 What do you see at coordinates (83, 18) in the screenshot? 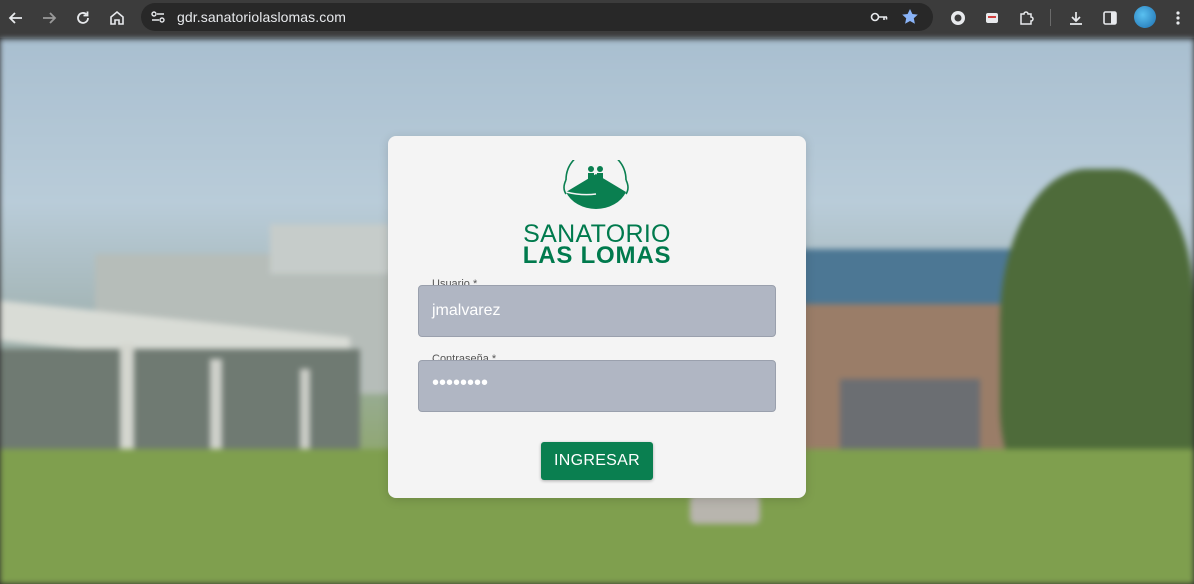
I see `reload-icon` at bounding box center [83, 18].